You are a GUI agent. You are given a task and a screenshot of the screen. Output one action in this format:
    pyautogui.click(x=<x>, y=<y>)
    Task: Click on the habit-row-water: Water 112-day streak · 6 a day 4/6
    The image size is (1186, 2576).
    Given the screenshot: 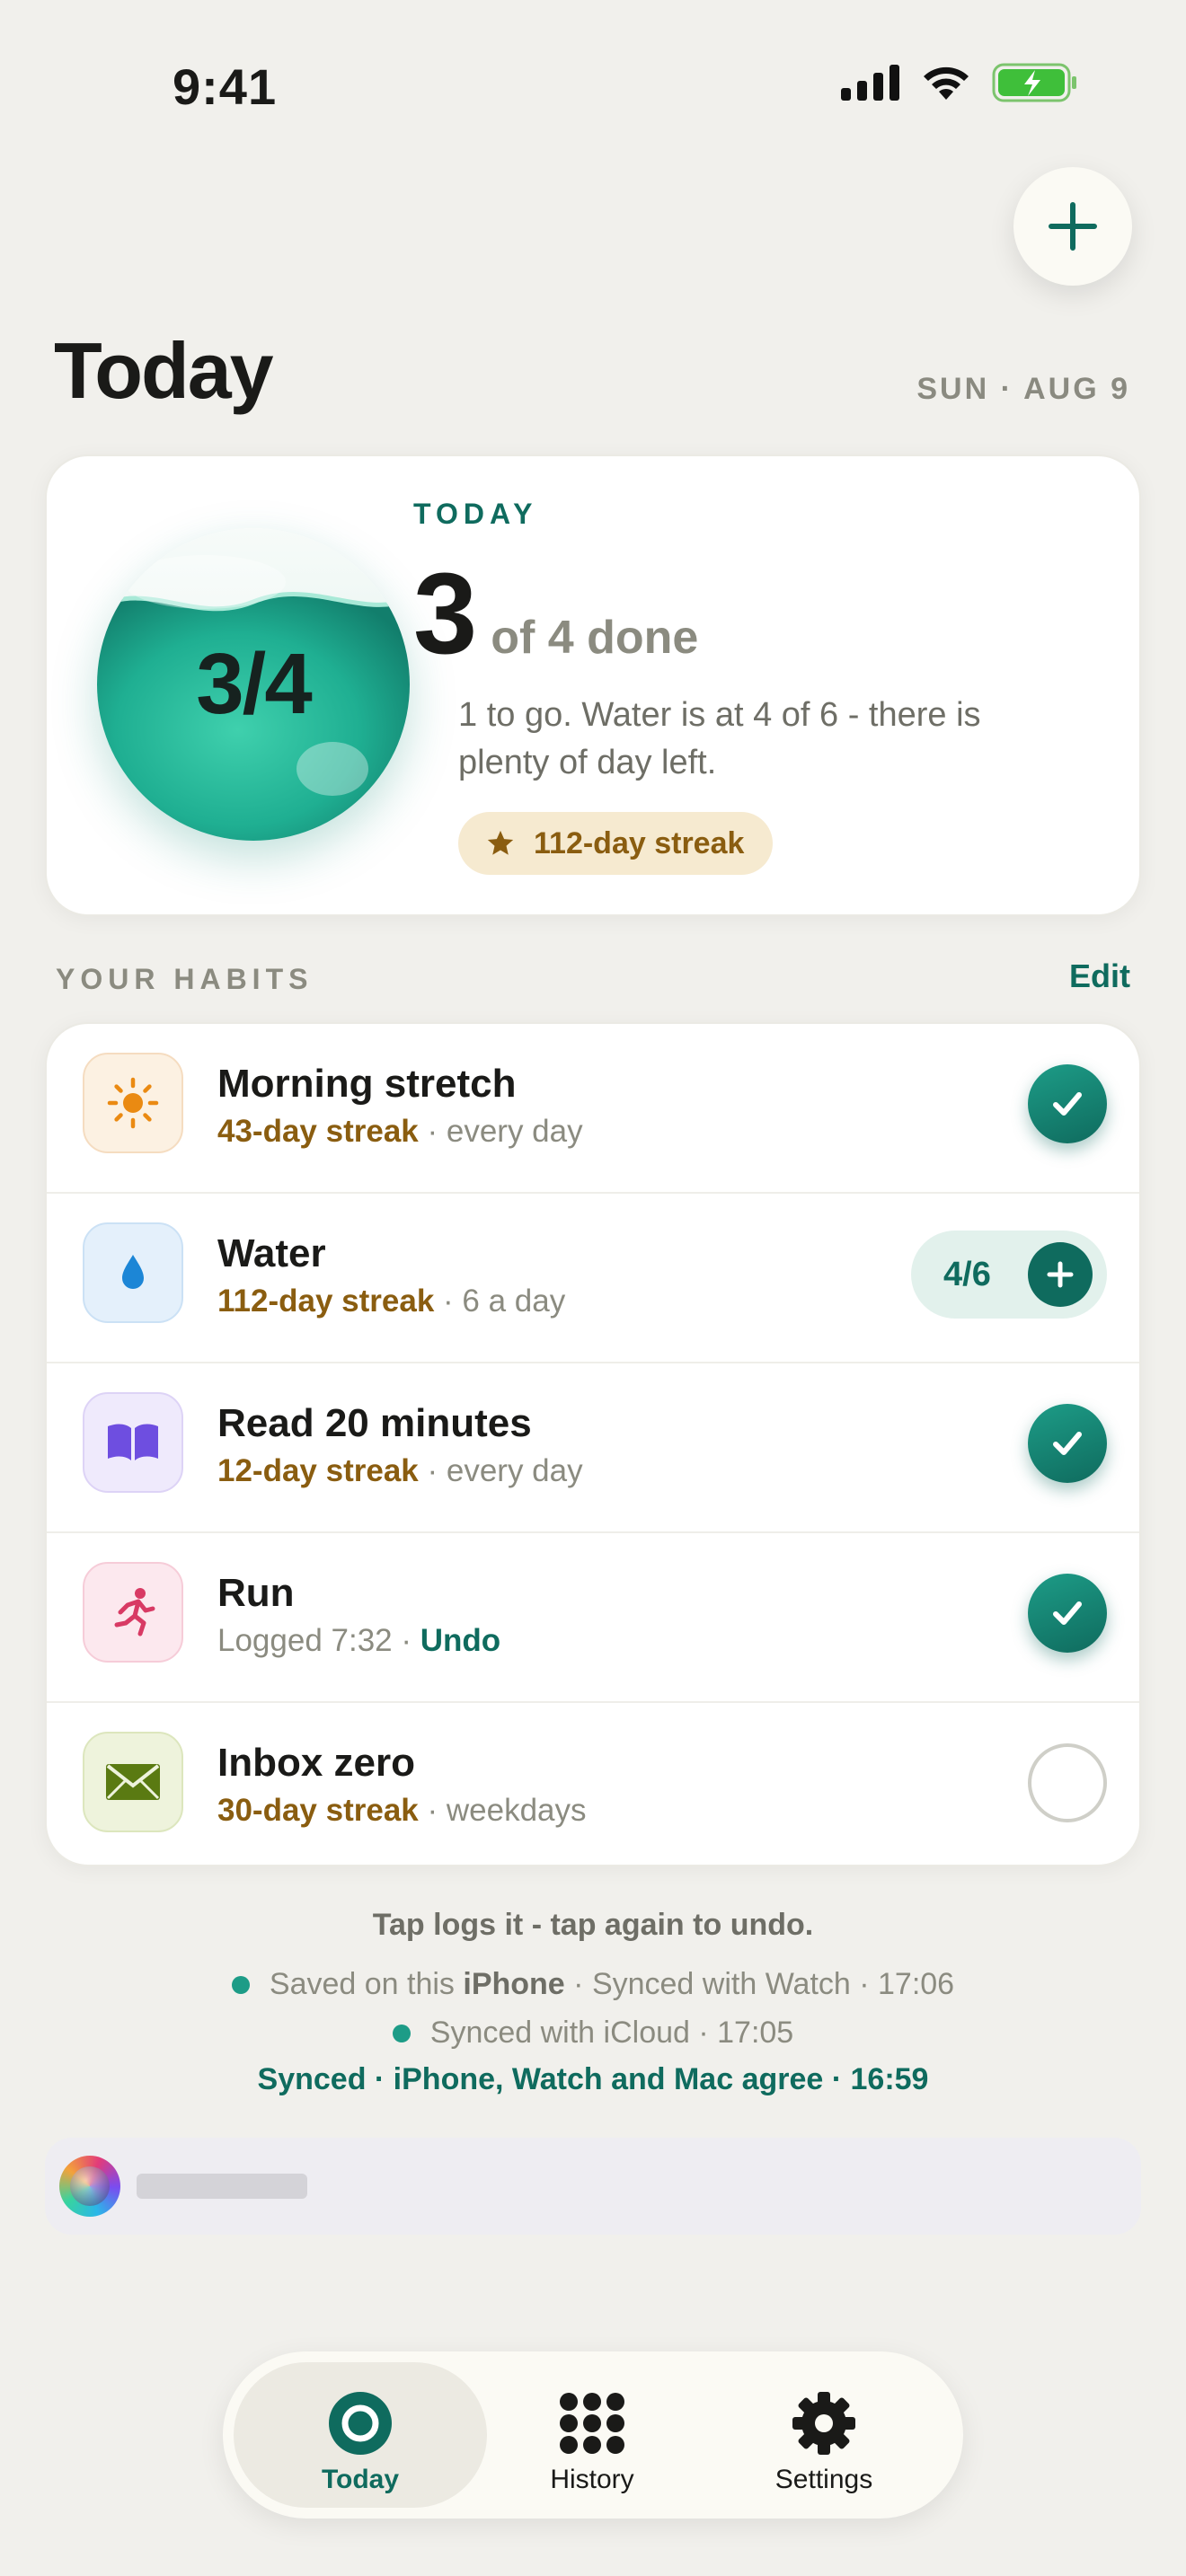 What is the action you would take?
    pyautogui.click(x=593, y=1278)
    